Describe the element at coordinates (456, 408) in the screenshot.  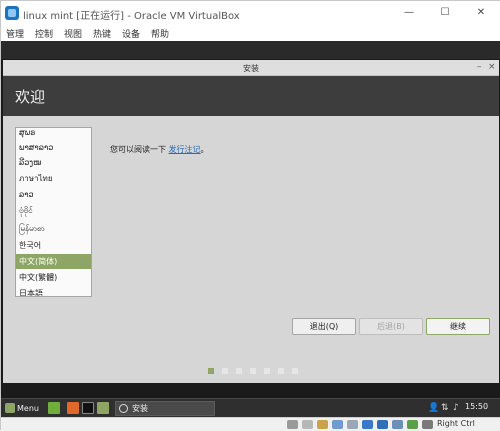
I see `volume-icon: ♪` at that location.